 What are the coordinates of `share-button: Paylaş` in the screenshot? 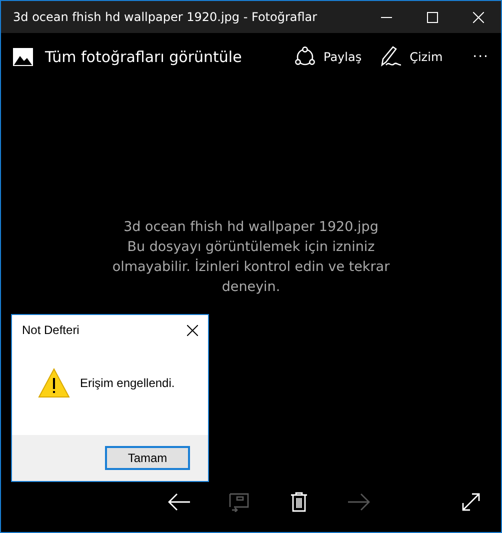 It's located at (328, 57).